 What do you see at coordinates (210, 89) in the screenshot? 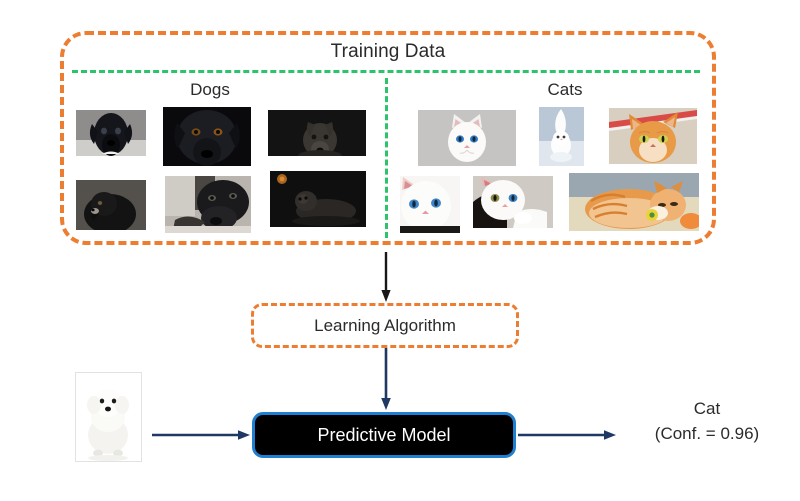
I see `class-label-dogs: Dogs` at bounding box center [210, 89].